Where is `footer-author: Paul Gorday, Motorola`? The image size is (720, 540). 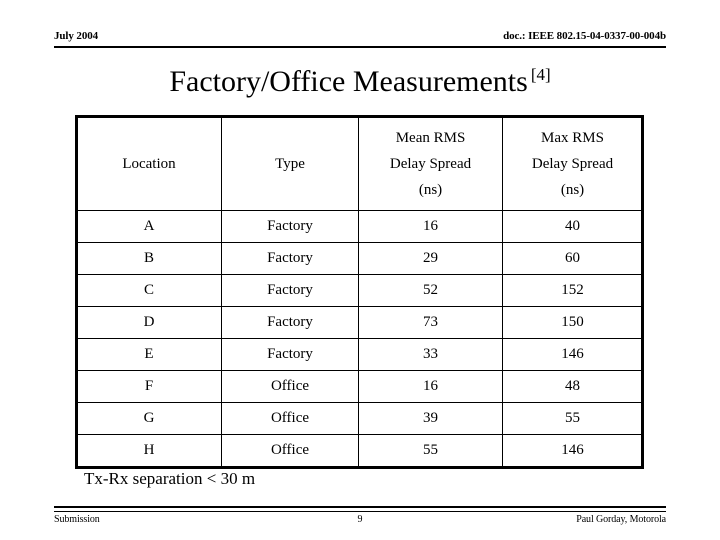
footer-author: Paul Gorday, Motorola is located at coordinates (621, 519).